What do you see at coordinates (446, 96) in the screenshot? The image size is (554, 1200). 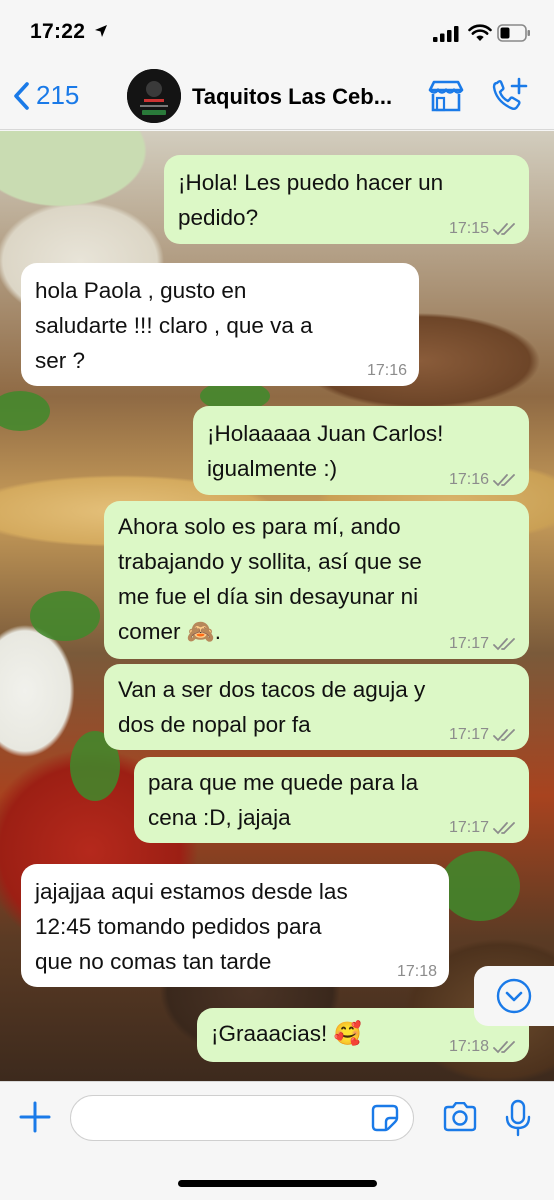 I see `store-icon` at bounding box center [446, 96].